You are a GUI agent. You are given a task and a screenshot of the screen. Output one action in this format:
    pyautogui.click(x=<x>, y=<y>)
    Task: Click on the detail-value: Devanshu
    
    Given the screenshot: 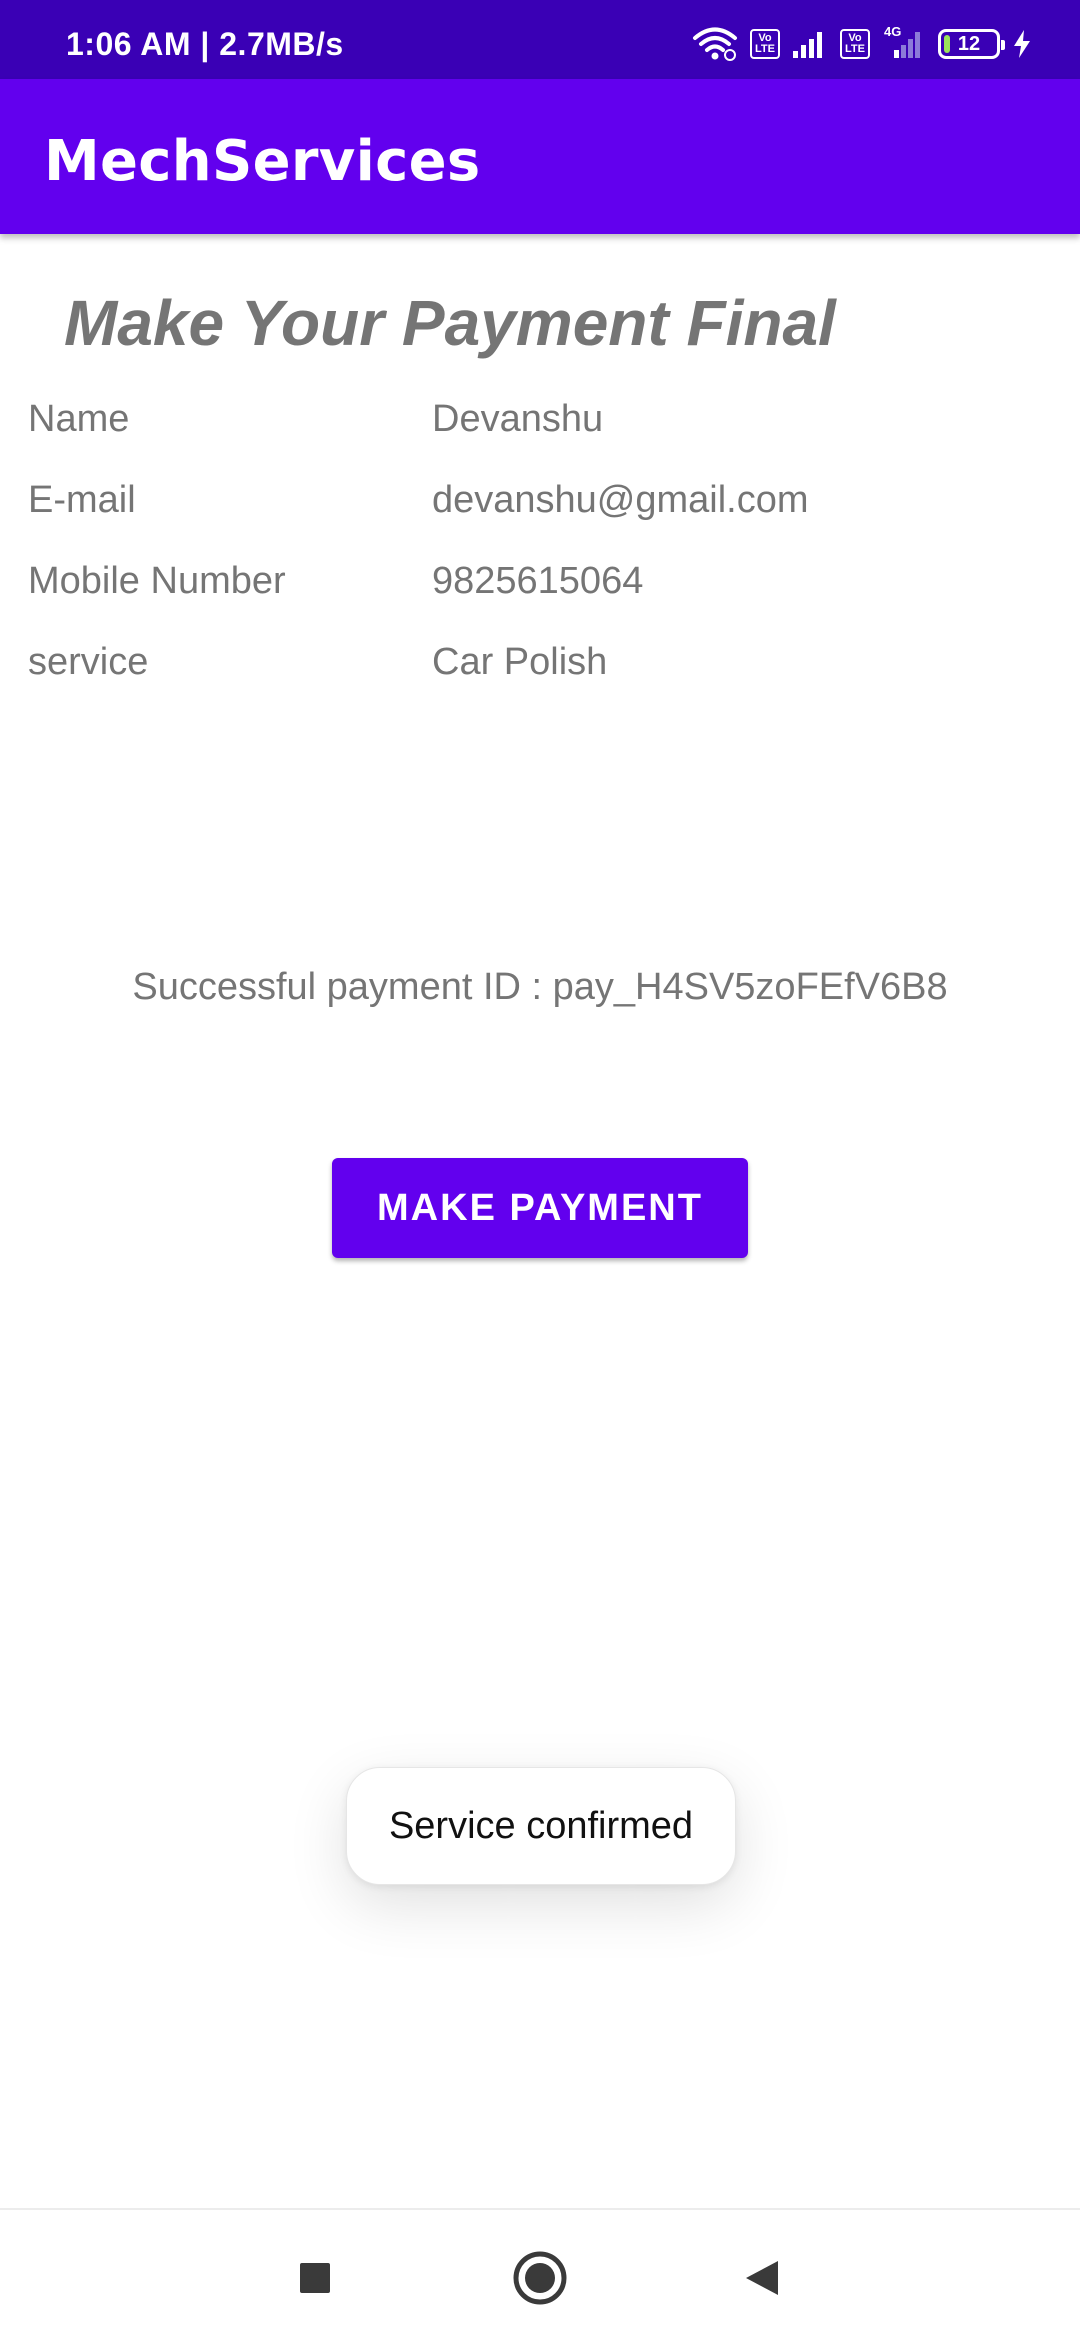 What is the action you would take?
    pyautogui.click(x=518, y=419)
    